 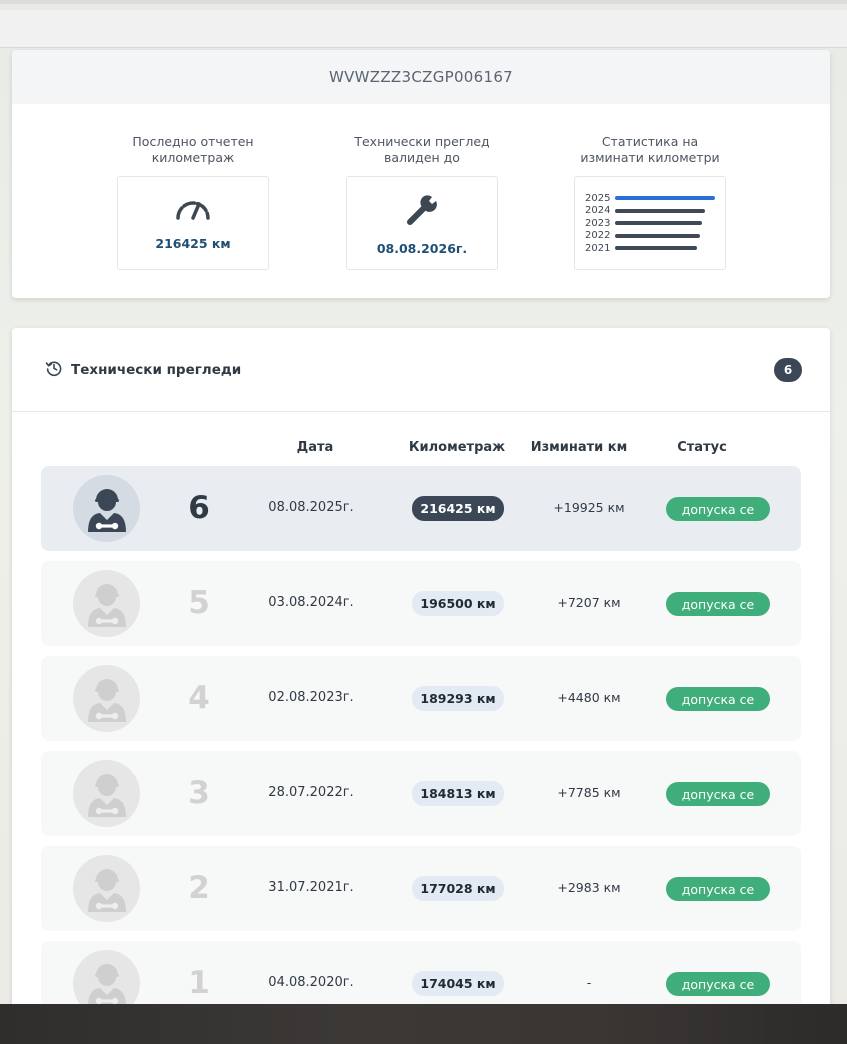 I want to click on year-bar-row: 2023, so click(x=650, y=223).